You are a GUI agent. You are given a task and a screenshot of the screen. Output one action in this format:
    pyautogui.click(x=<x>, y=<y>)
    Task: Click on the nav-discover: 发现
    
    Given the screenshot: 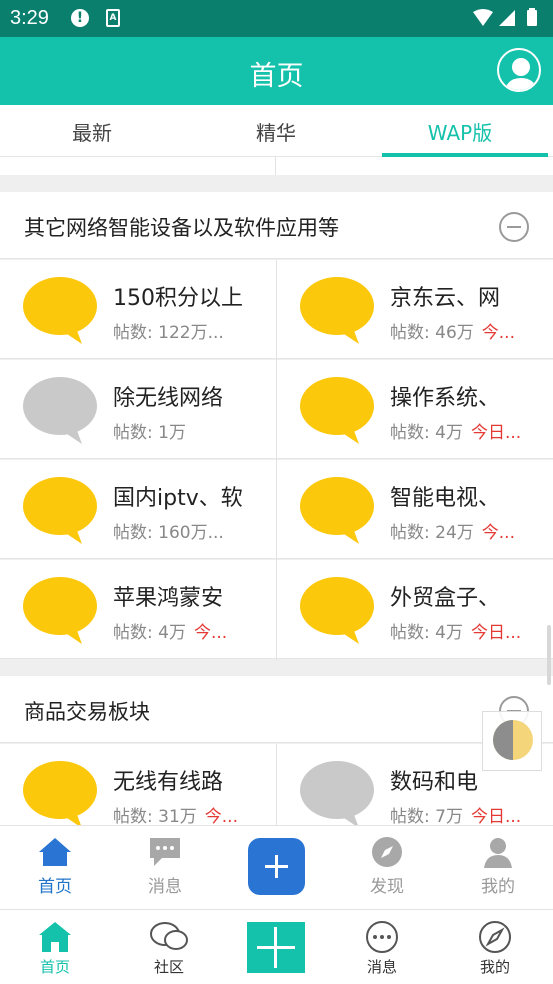 What is the action you would take?
    pyautogui.click(x=387, y=866)
    